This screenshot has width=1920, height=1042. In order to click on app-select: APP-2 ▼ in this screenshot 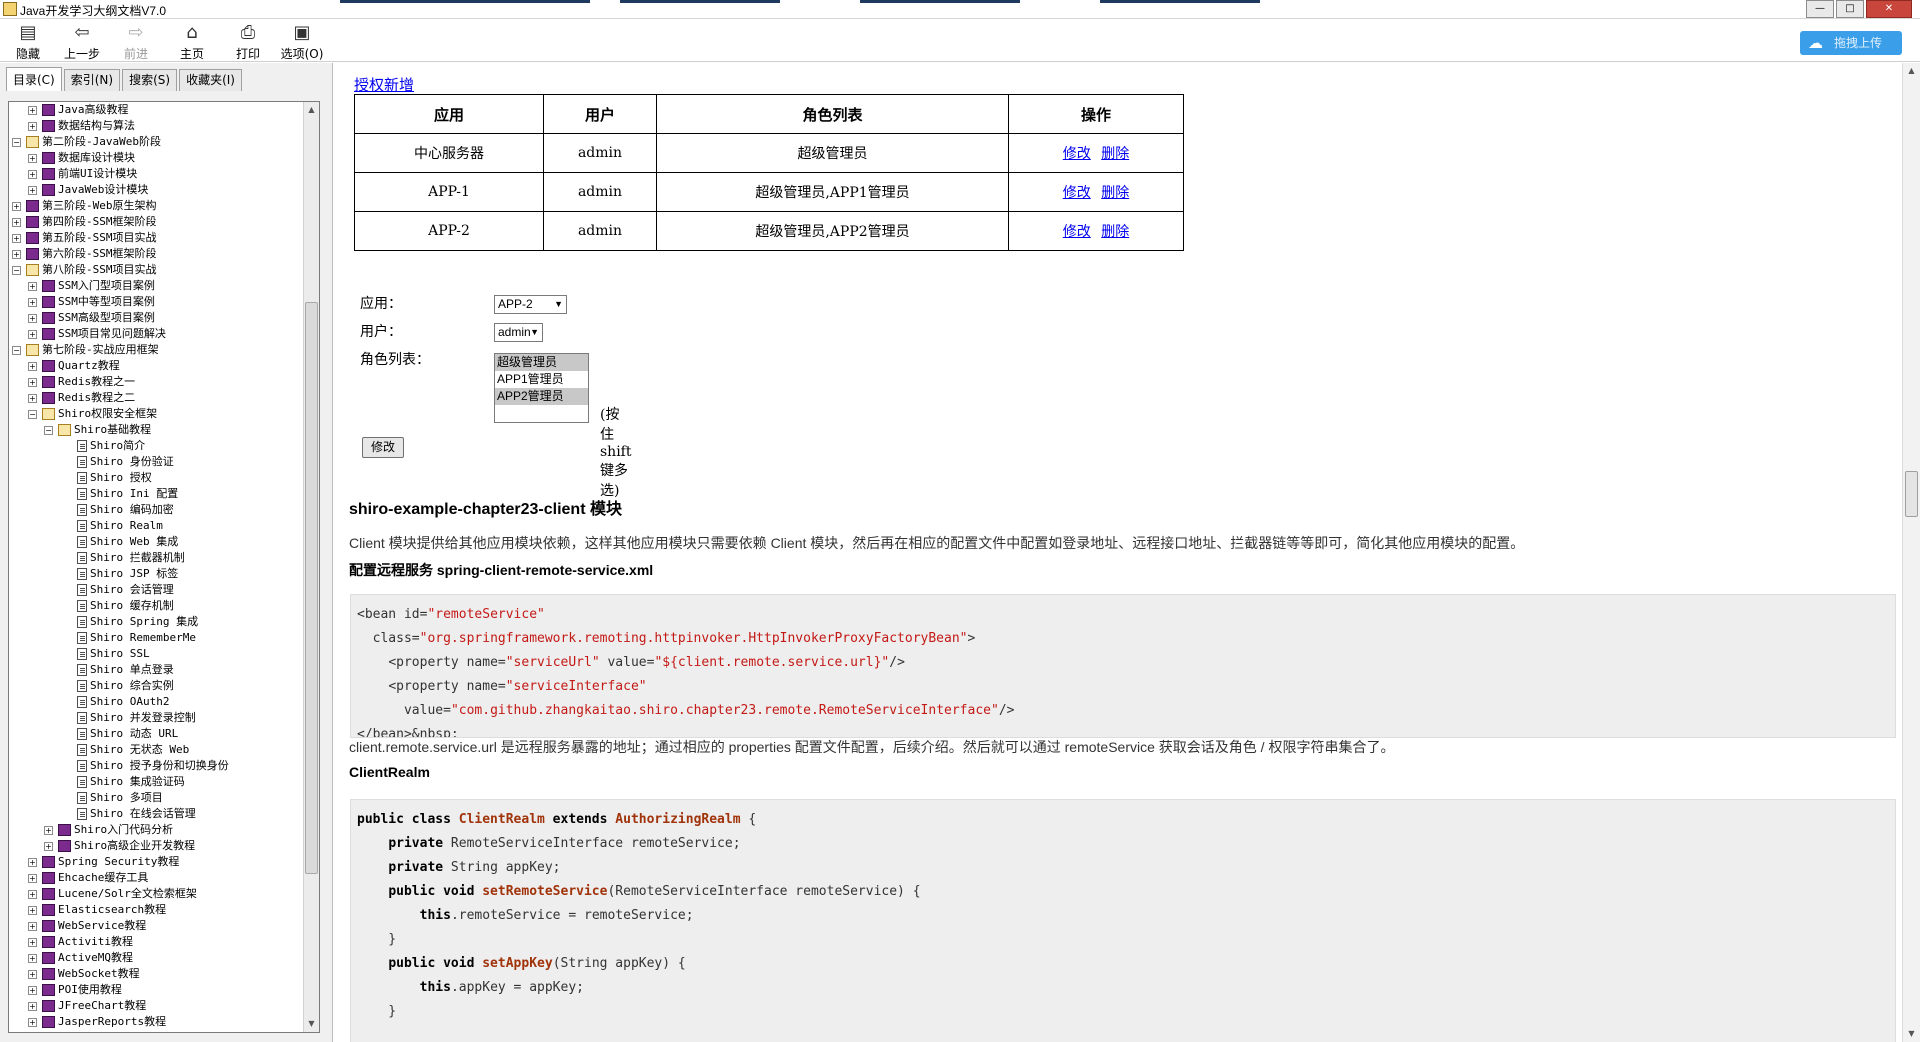, I will do `click(530, 304)`.